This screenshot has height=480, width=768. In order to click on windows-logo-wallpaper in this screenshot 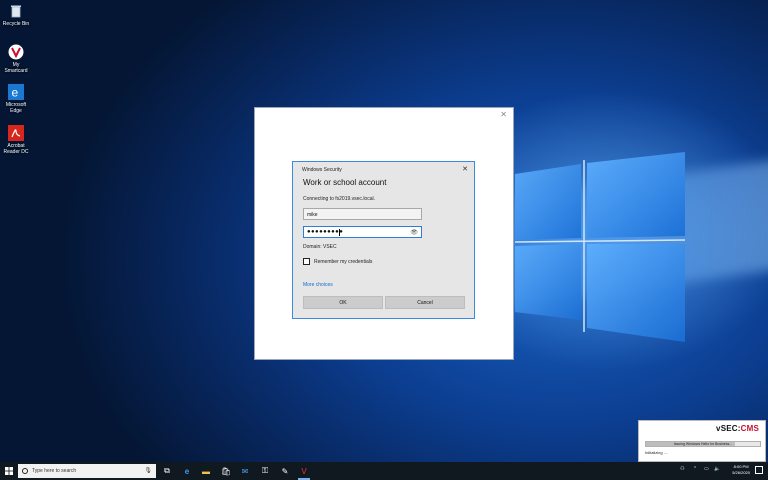, I will do `click(600, 247)`.